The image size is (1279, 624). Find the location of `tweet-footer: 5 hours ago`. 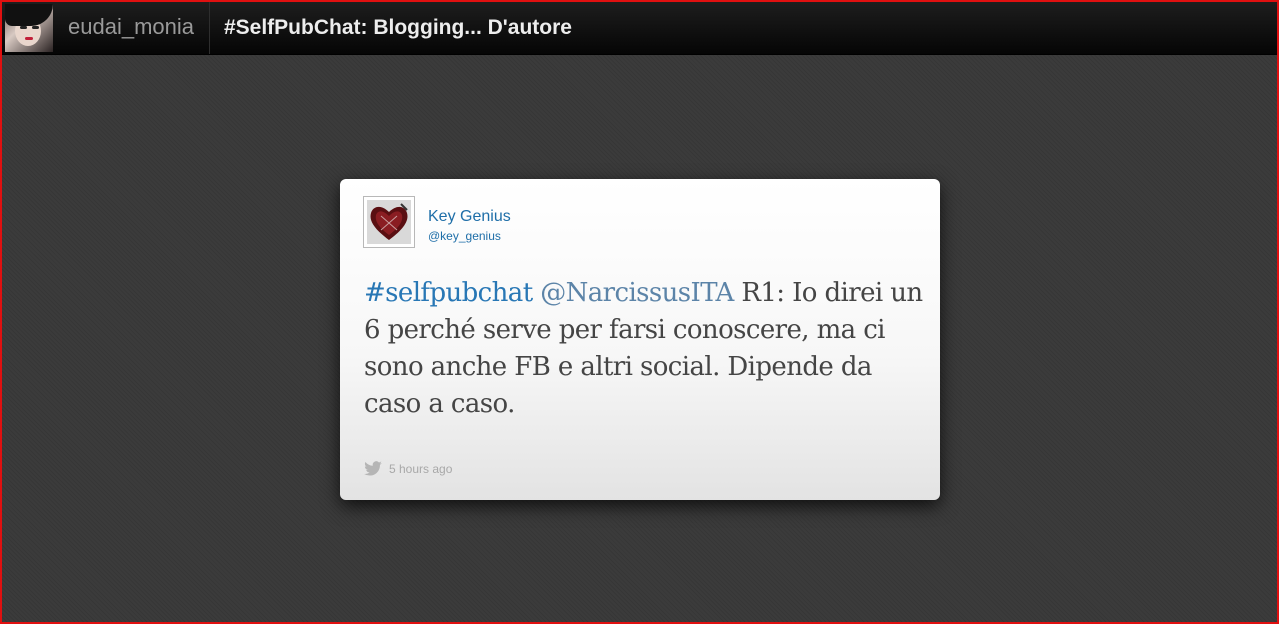

tweet-footer: 5 hours ago is located at coordinates (407, 469).